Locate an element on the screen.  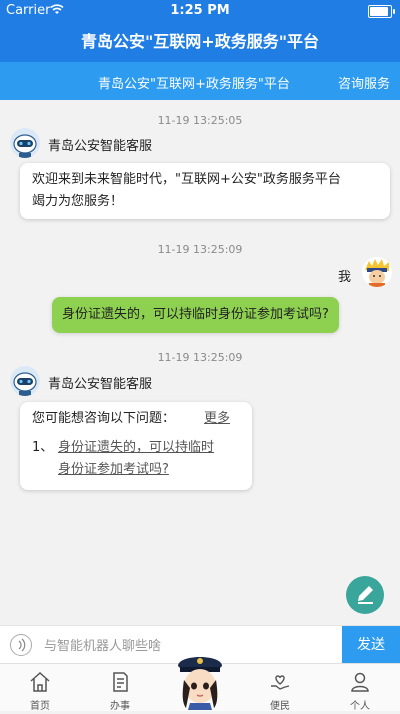
user-avatar is located at coordinates (377, 272).